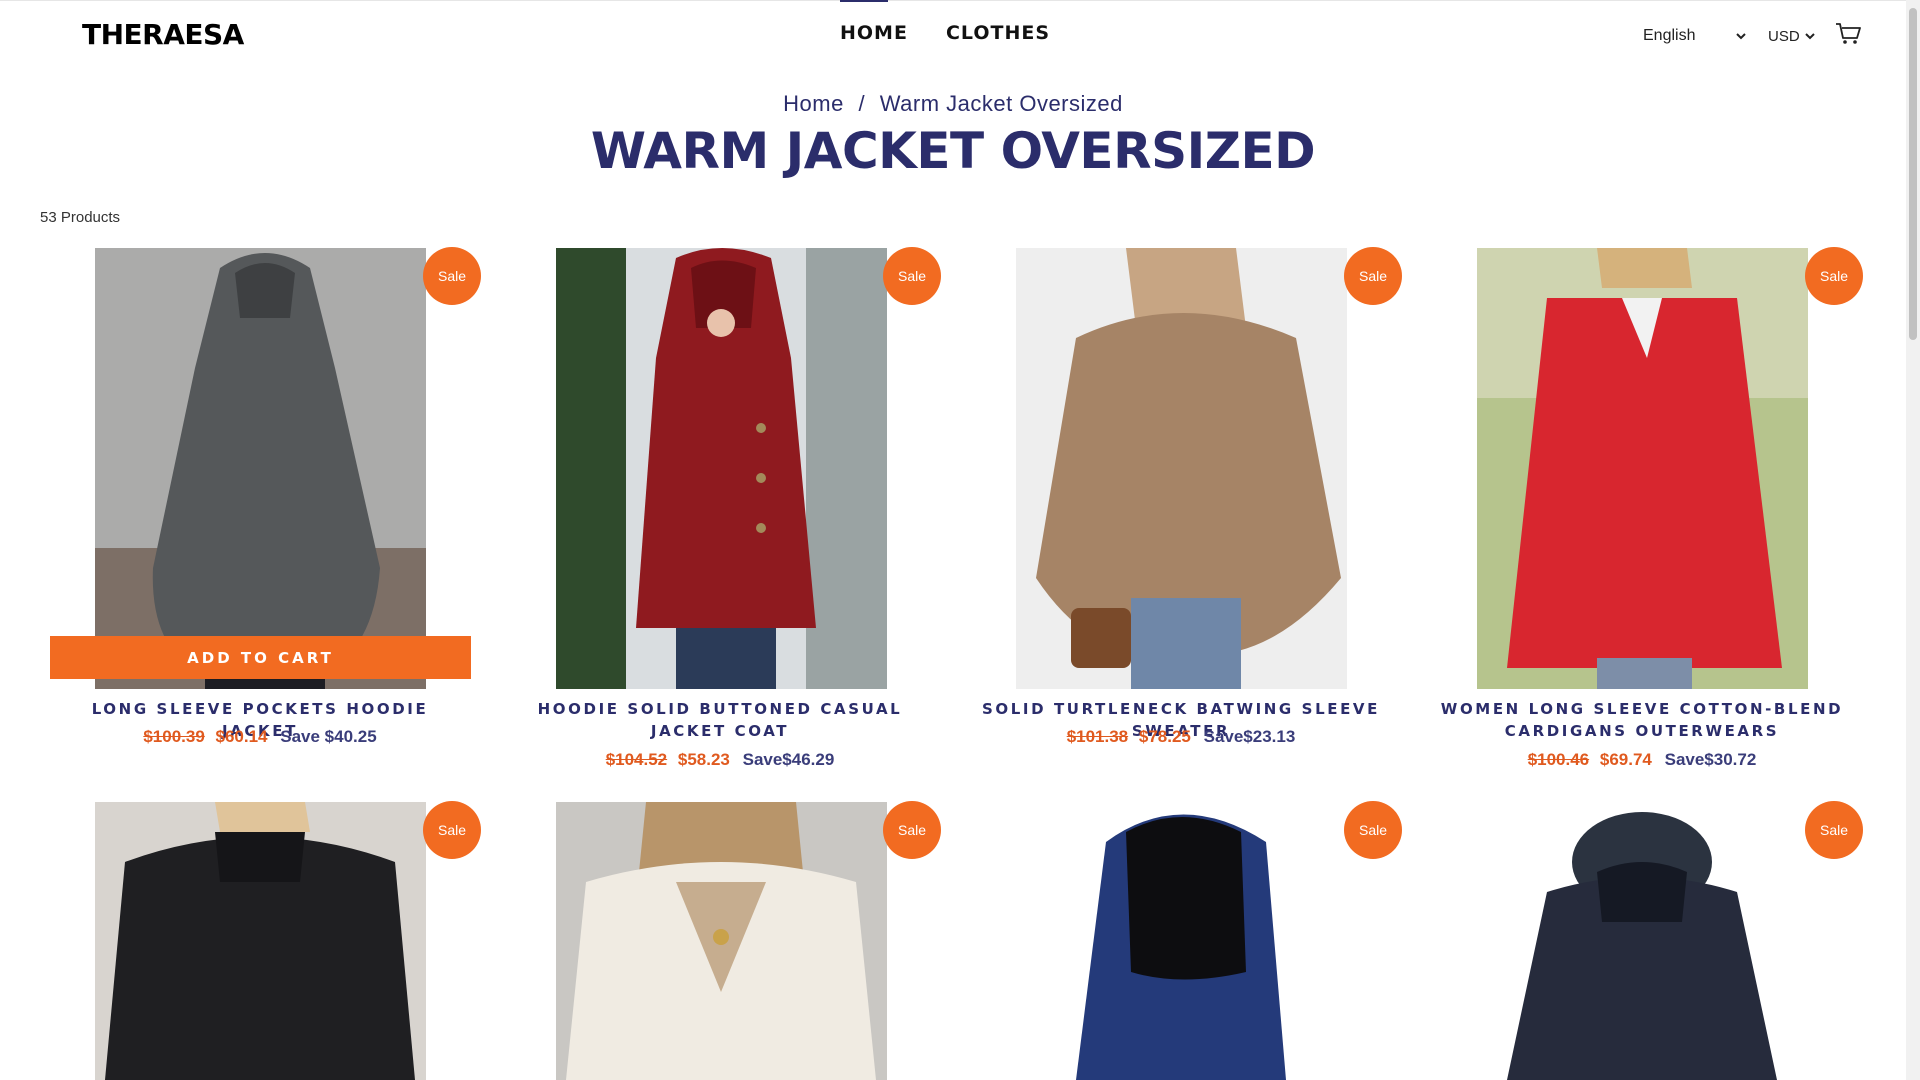  Describe the element at coordinates (260, 657) in the screenshot. I see `add-to-cart-button: ADD TO CART` at that location.